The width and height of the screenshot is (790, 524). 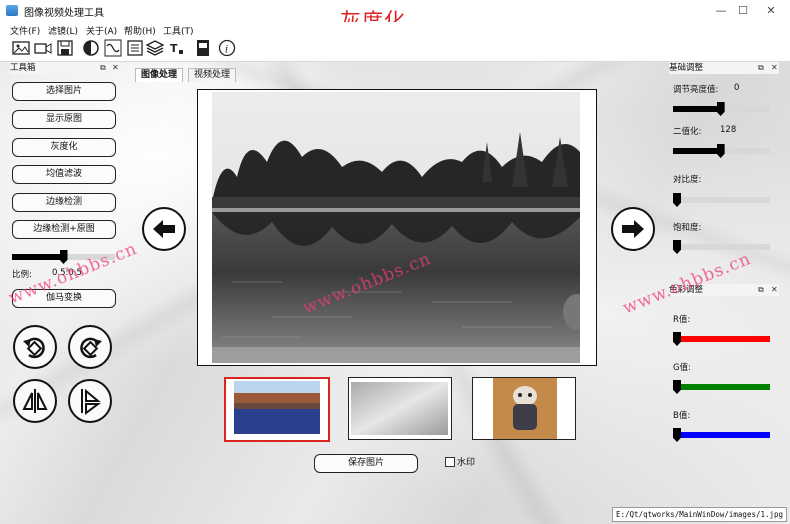 What do you see at coordinates (155, 48) in the screenshot?
I see `layers-icon` at bounding box center [155, 48].